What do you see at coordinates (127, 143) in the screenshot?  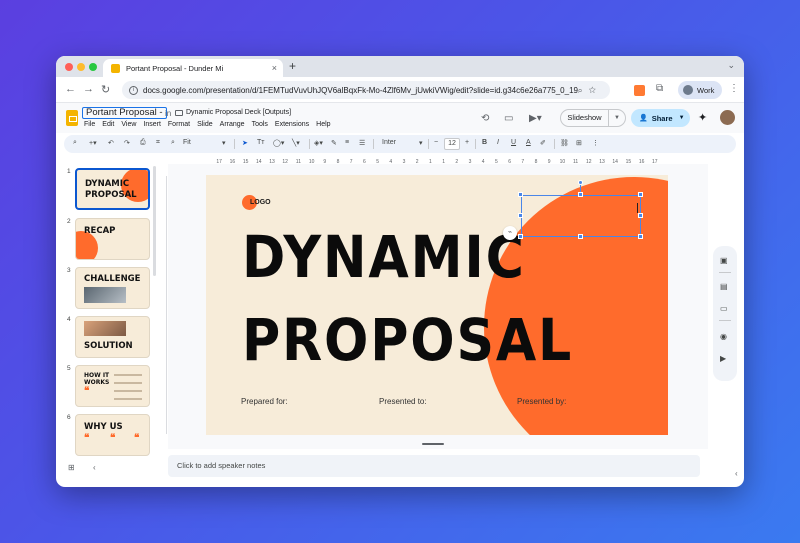 I see `redo-icon: ↷` at bounding box center [127, 143].